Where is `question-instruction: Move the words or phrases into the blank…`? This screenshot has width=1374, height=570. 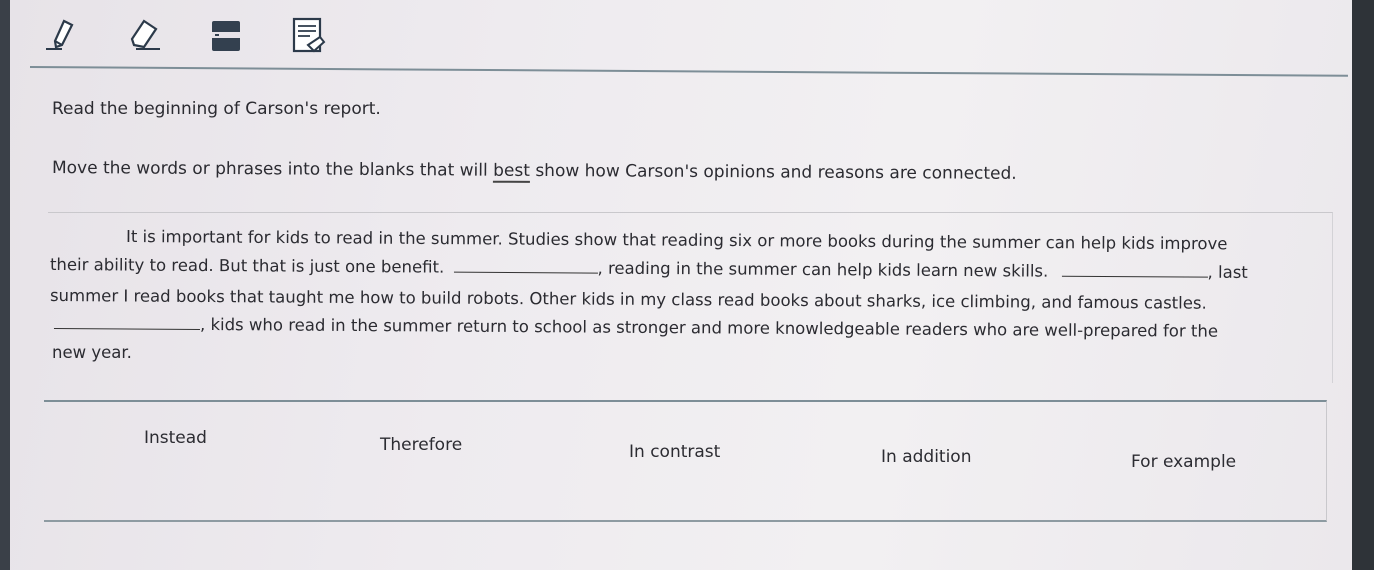
question-instruction: Move the words or phrases into the blank… is located at coordinates (534, 171).